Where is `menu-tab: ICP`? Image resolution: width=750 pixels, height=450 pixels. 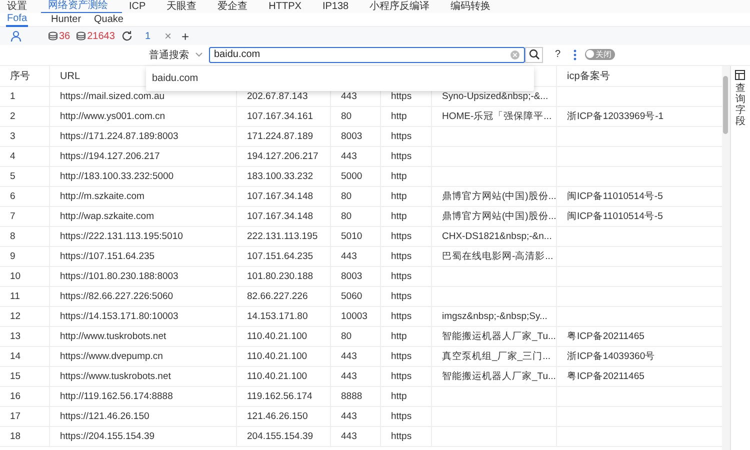 menu-tab: ICP is located at coordinates (141, 6).